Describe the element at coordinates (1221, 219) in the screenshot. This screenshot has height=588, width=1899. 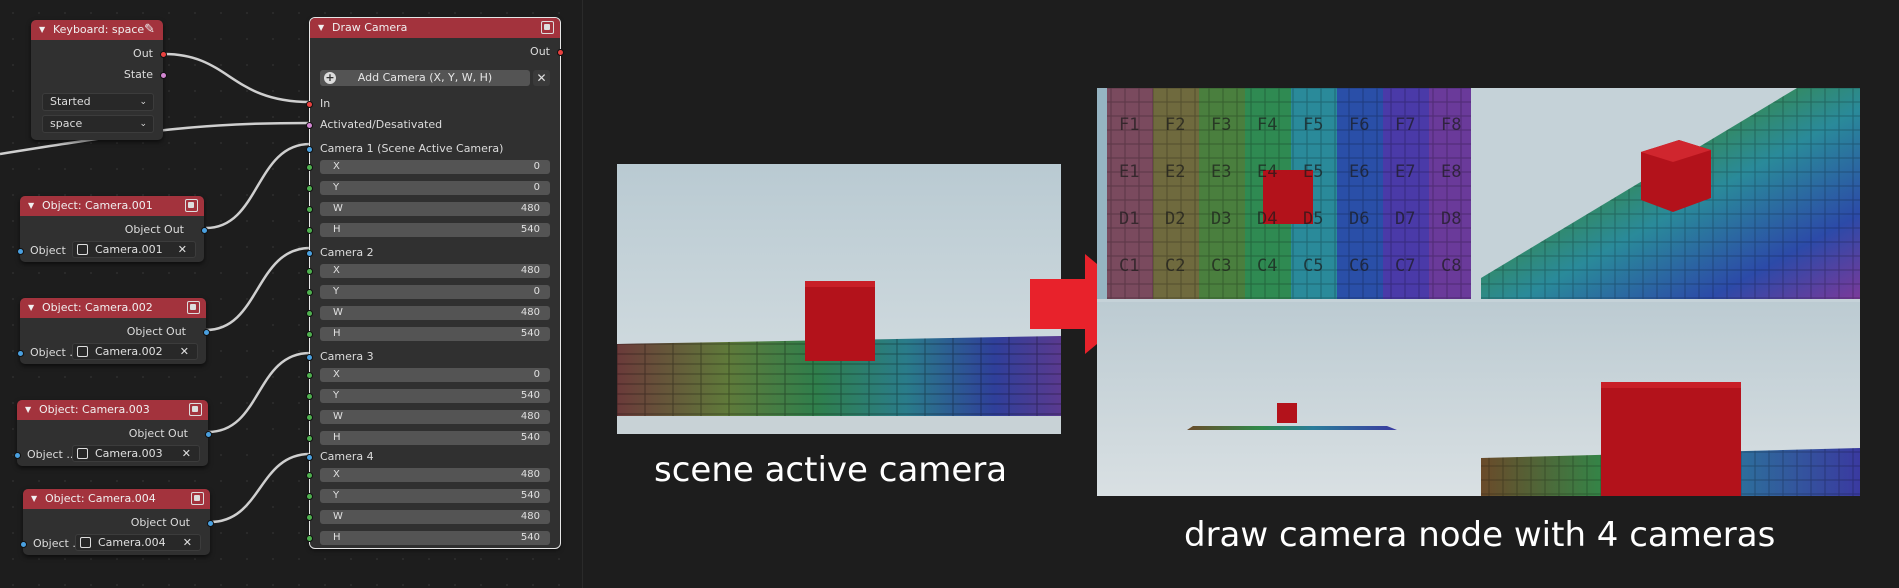
I see `grid-label: D3` at that location.